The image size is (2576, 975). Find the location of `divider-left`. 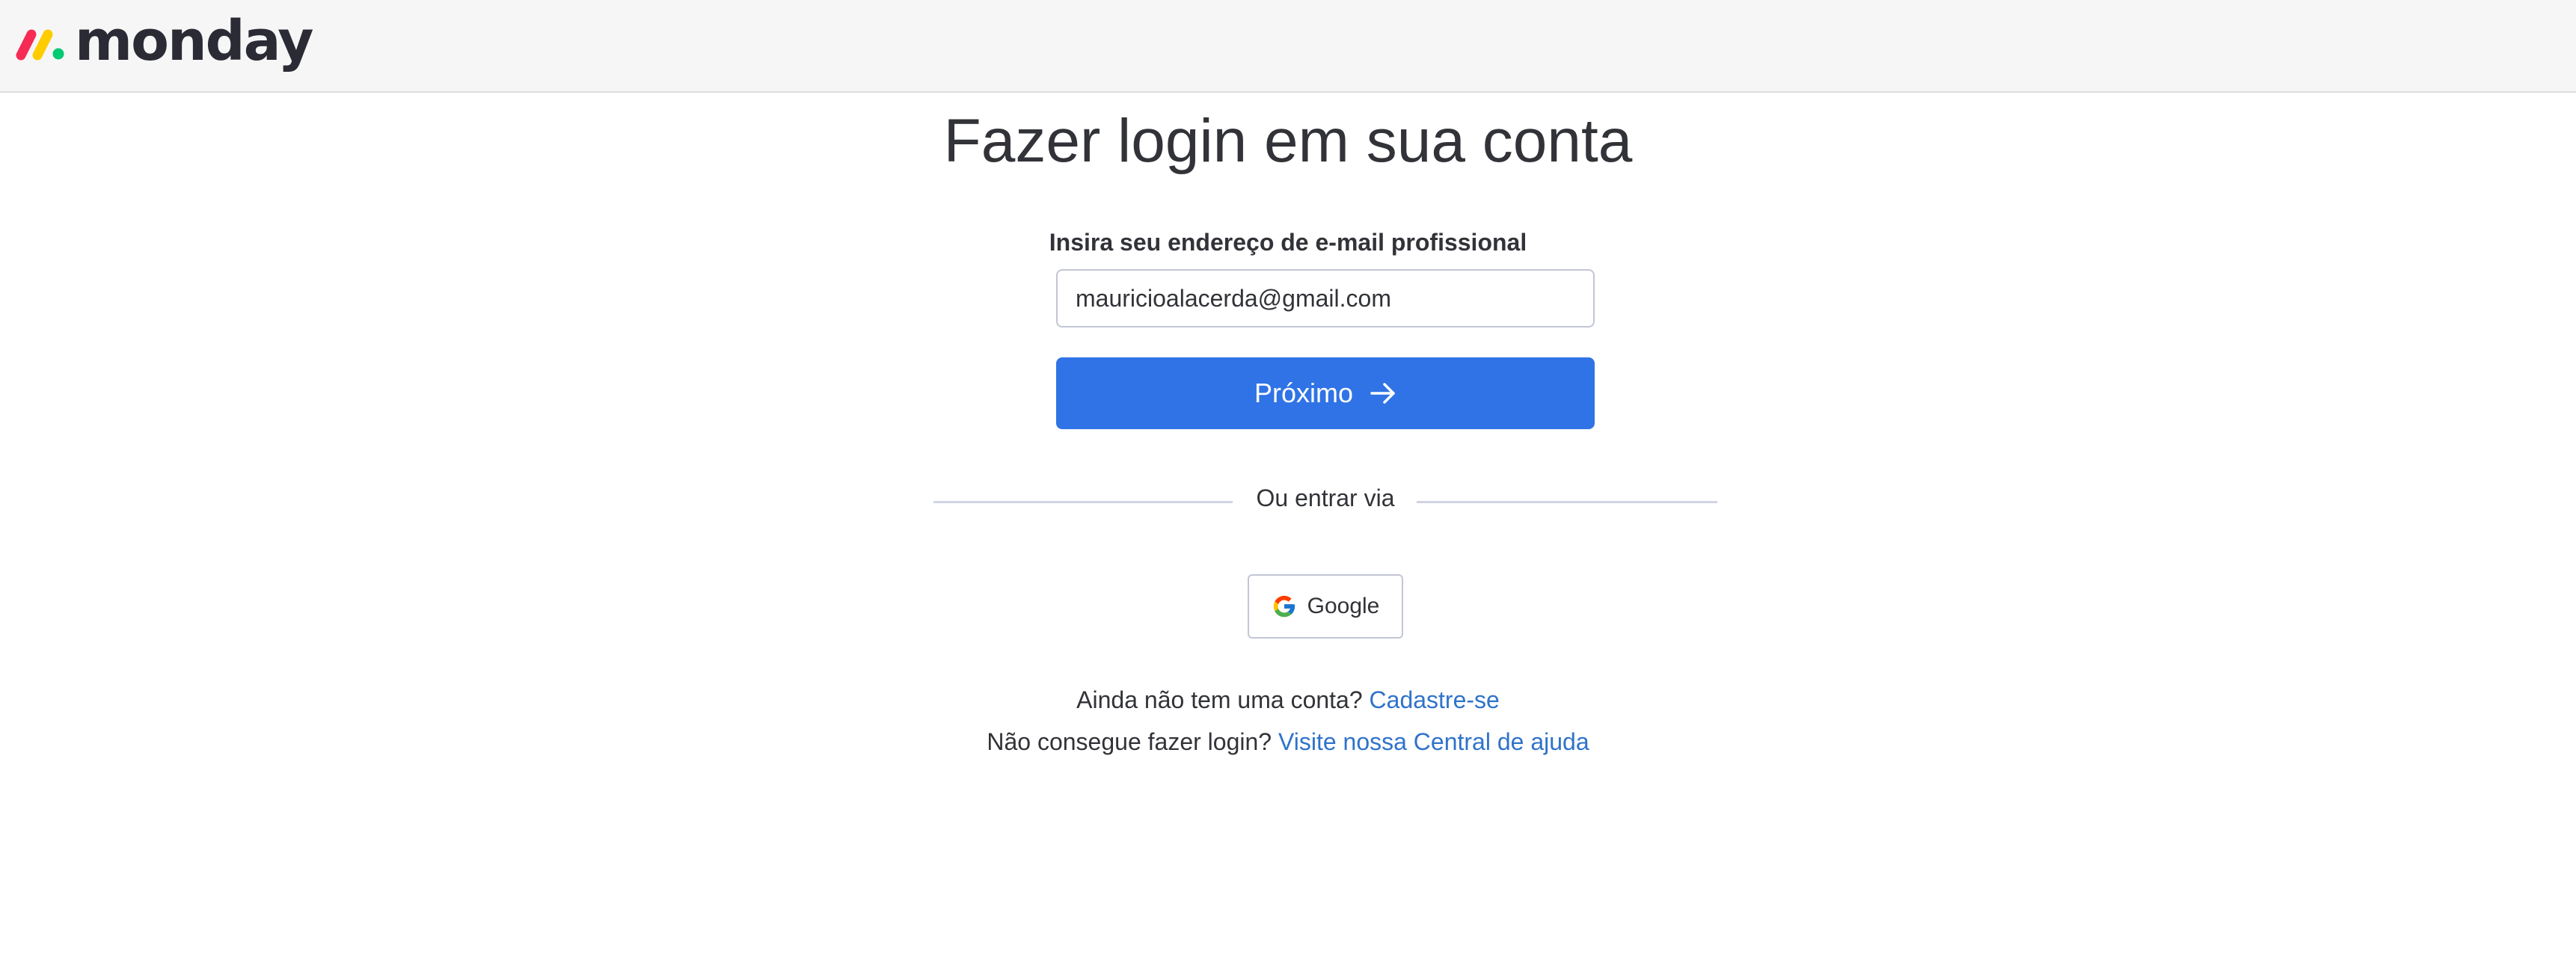

divider-left is located at coordinates (1083, 502).